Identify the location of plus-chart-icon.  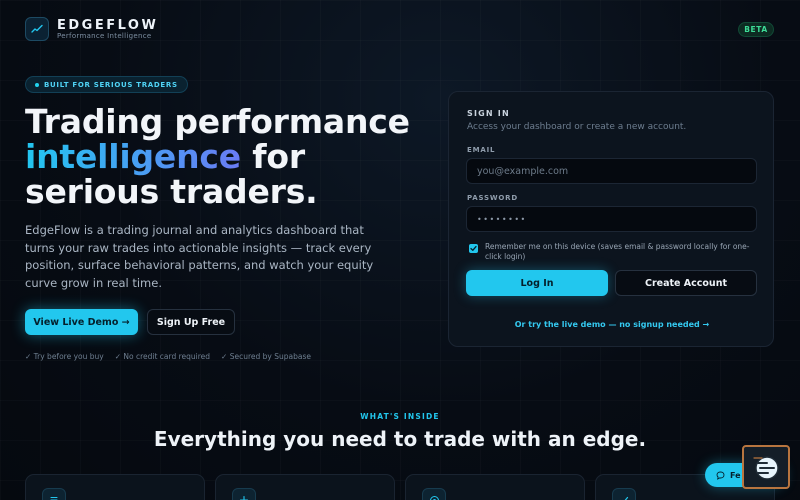
(244, 494).